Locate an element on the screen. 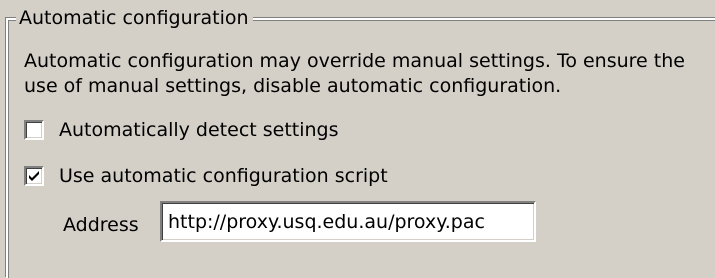  checkmark-icon is located at coordinates (34, 176).